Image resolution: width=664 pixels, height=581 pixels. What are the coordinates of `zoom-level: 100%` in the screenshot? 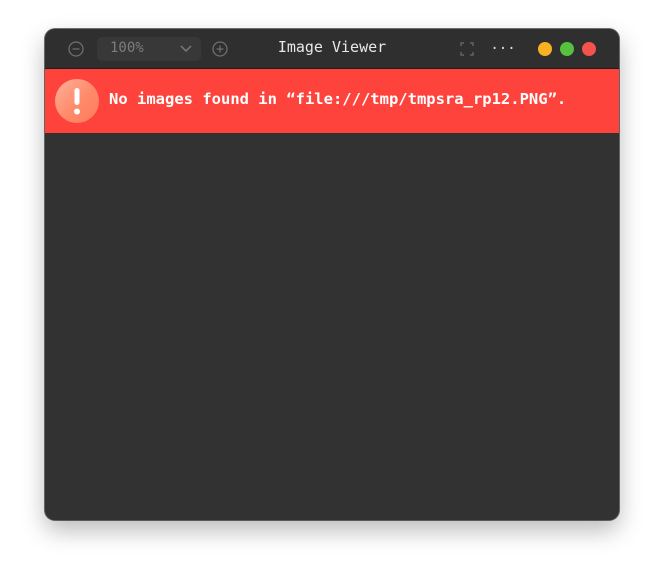 It's located at (127, 48).